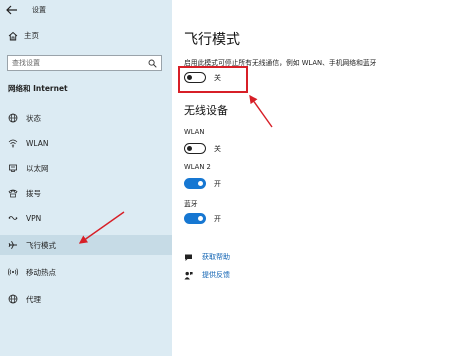 This screenshot has width=475, height=356. Describe the element at coordinates (41, 272) in the screenshot. I see `sidebar-item-label: 移动热点` at that location.